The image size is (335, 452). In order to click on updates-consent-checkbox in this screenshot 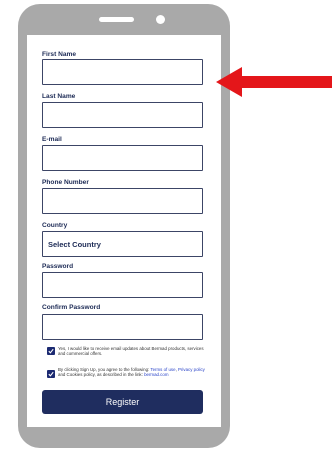, I will do `click(51, 351)`.